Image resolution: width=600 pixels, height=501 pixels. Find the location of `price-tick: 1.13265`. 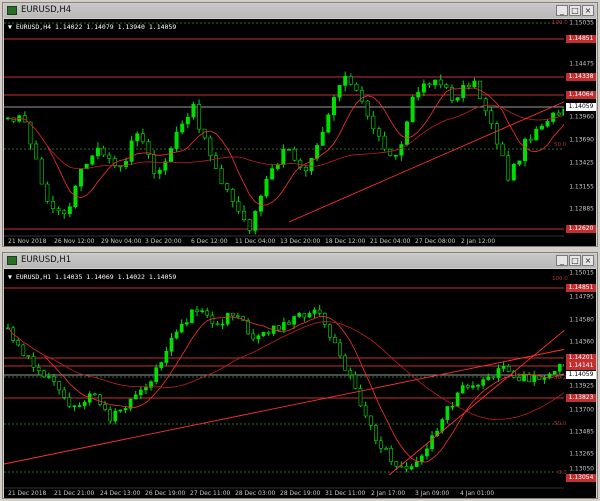

price-tick: 1.13265 is located at coordinates (581, 454).